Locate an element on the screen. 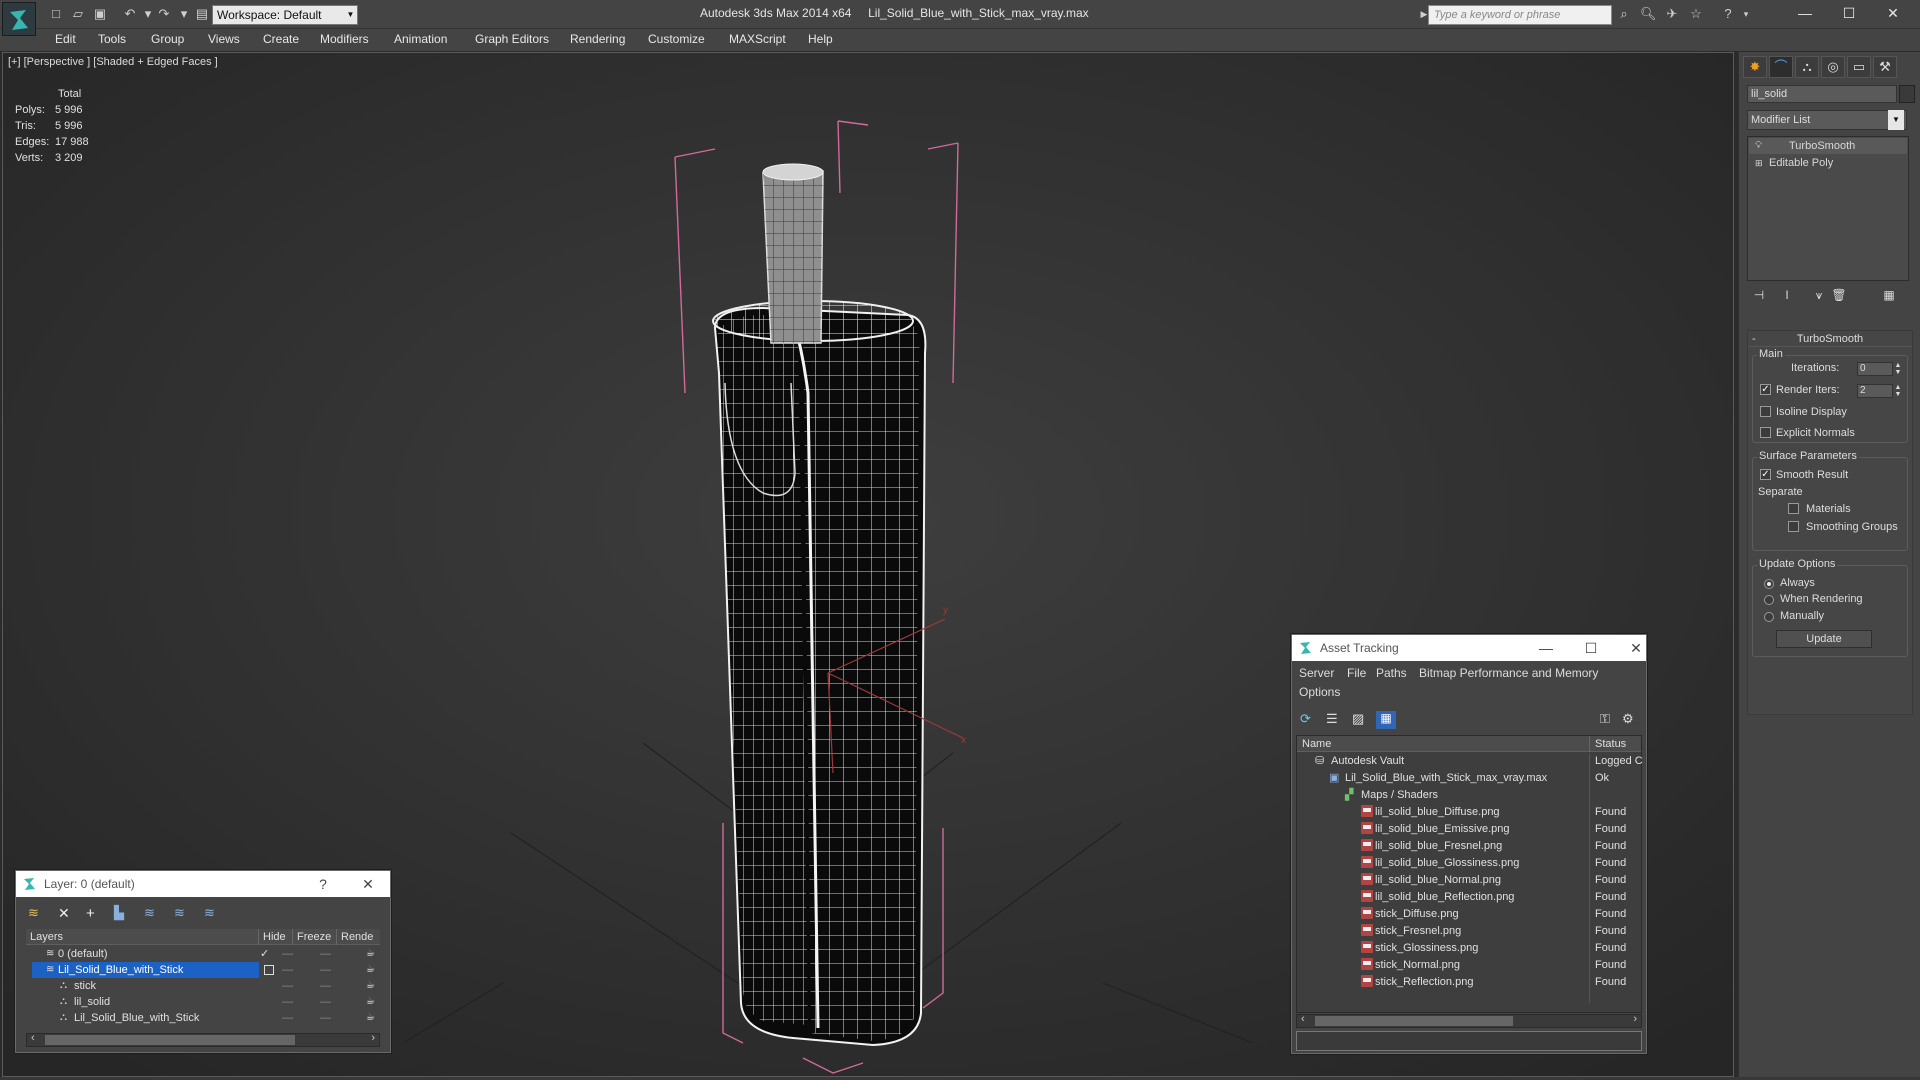 The width and height of the screenshot is (1920, 1080). render-iters-checkbox: ✓ is located at coordinates (1765, 389).